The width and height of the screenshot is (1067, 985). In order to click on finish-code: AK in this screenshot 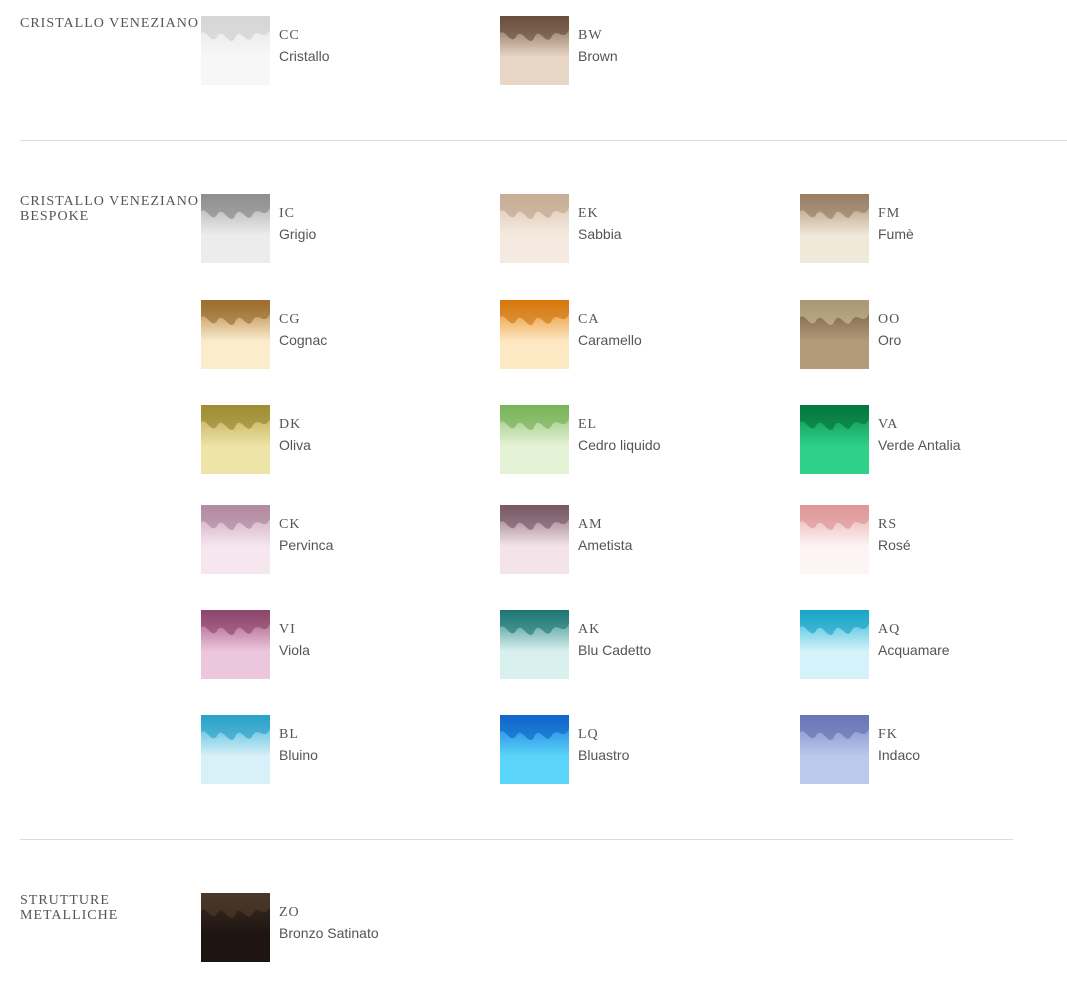, I will do `click(589, 629)`.